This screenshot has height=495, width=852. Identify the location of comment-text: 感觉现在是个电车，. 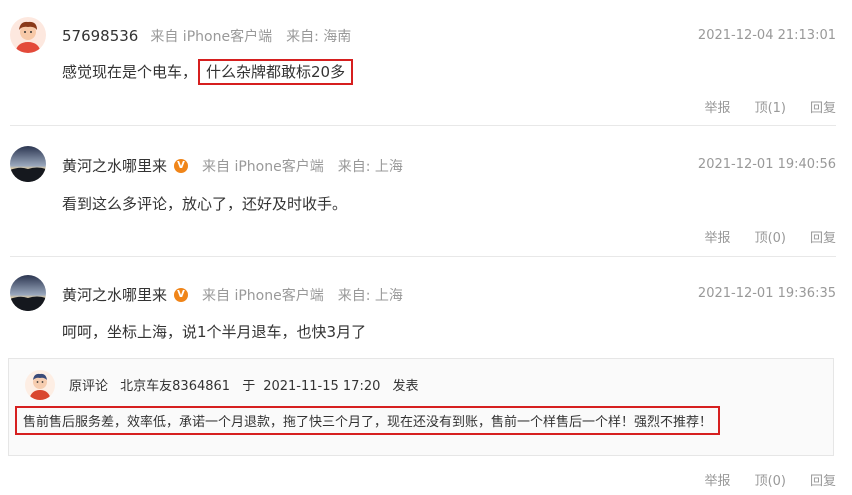
(130, 72).